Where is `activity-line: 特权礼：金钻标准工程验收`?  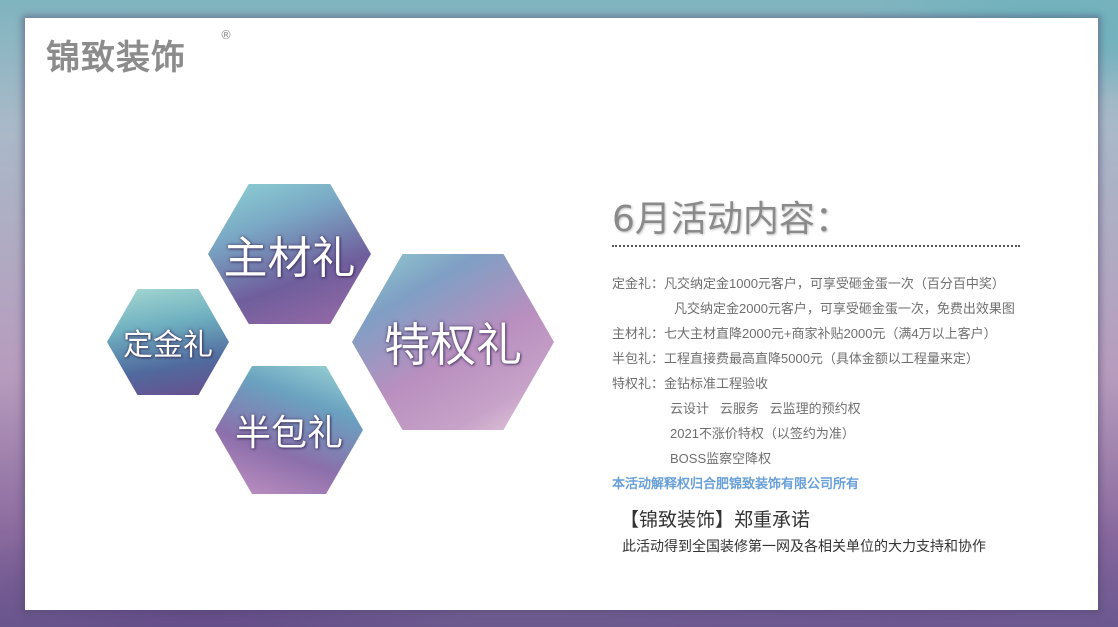
activity-line: 特权礼：金钻标准工程验收 is located at coordinates (690, 383).